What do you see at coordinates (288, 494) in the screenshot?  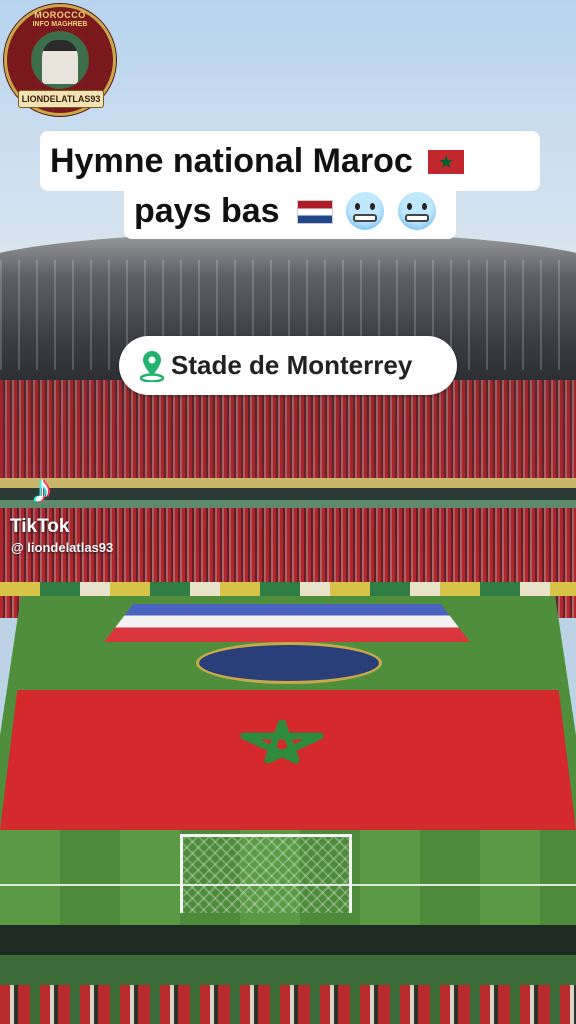 I see `stand-ring-dark` at bounding box center [288, 494].